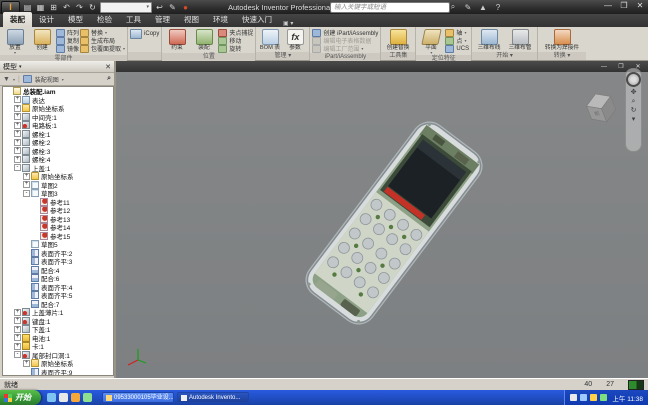 The image size is (648, 405). I want to click on tree-item: + 螺栓:3, so click(58, 151).